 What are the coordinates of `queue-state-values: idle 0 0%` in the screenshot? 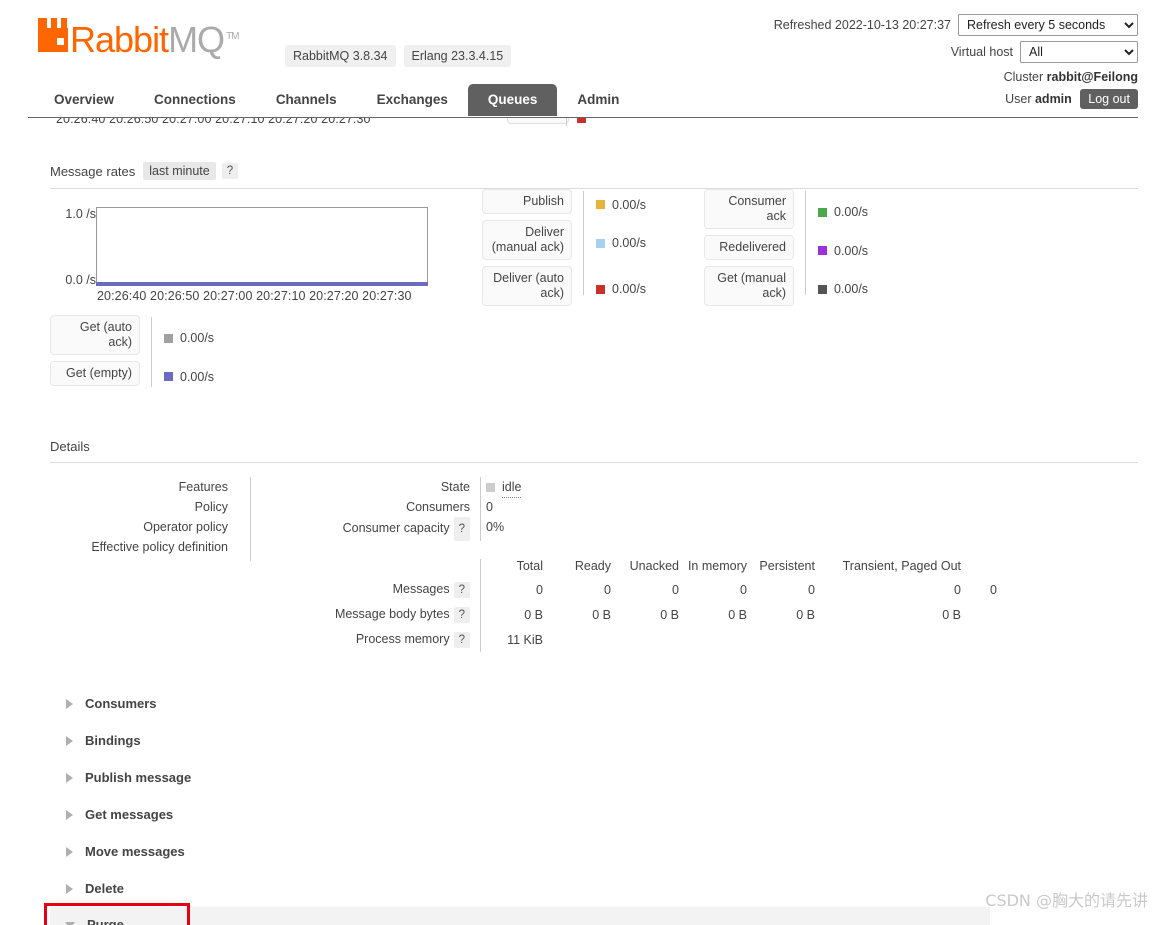 It's located at (504, 507).